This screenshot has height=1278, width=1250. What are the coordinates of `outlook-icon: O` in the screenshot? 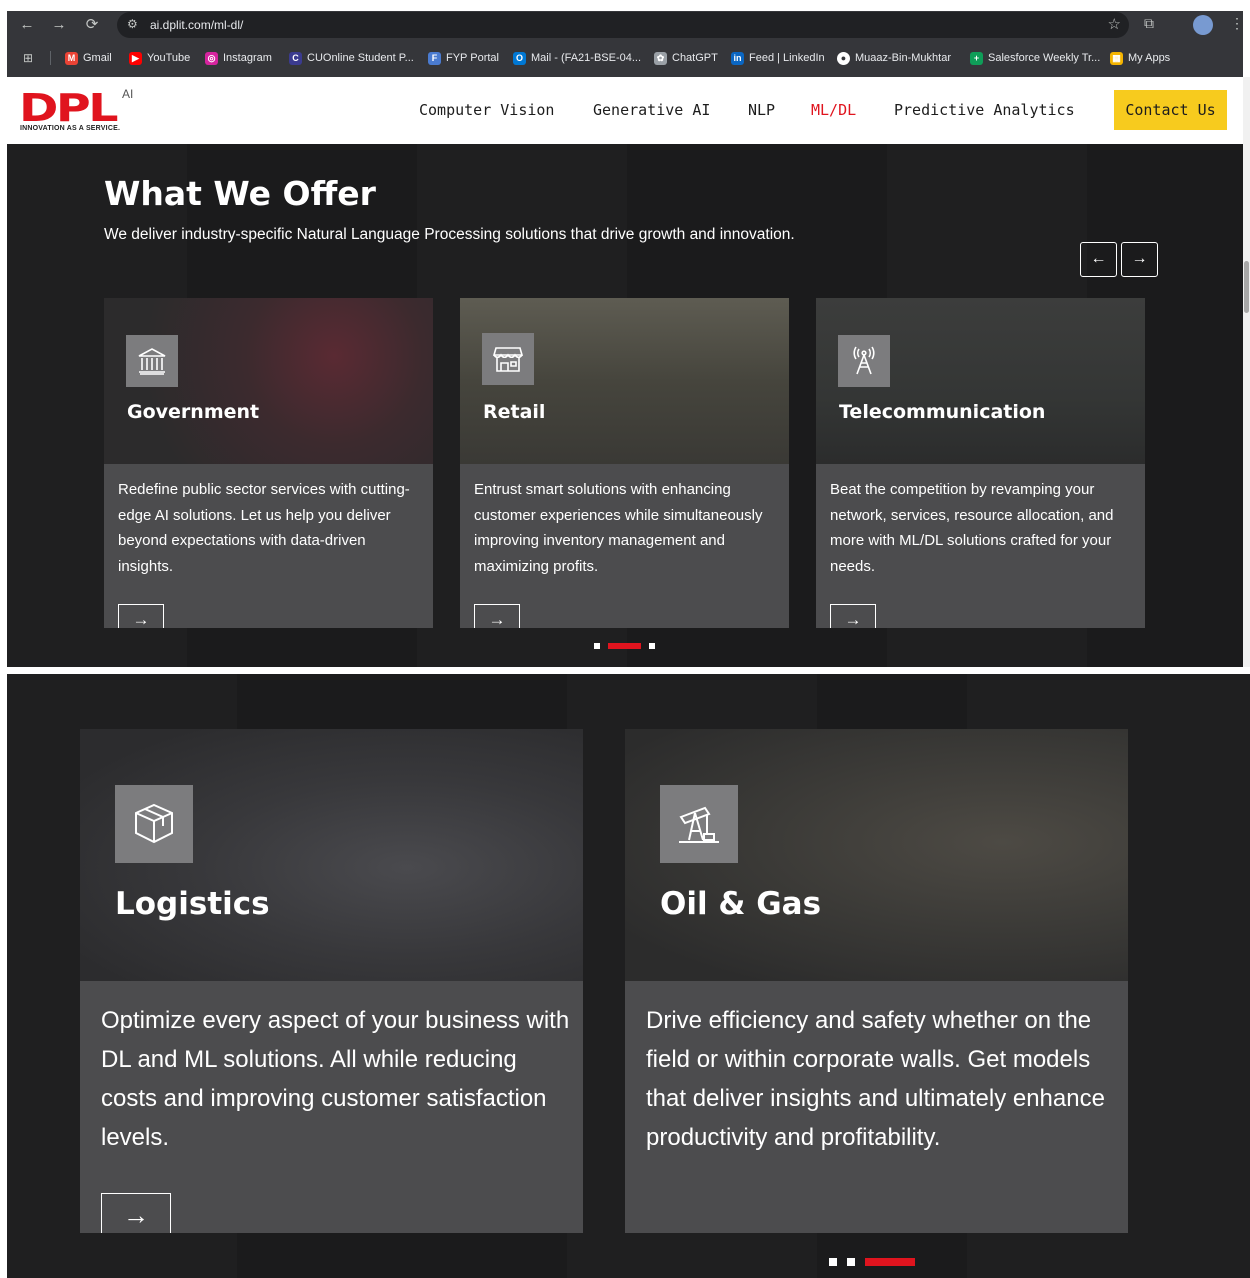 It's located at (519, 58).